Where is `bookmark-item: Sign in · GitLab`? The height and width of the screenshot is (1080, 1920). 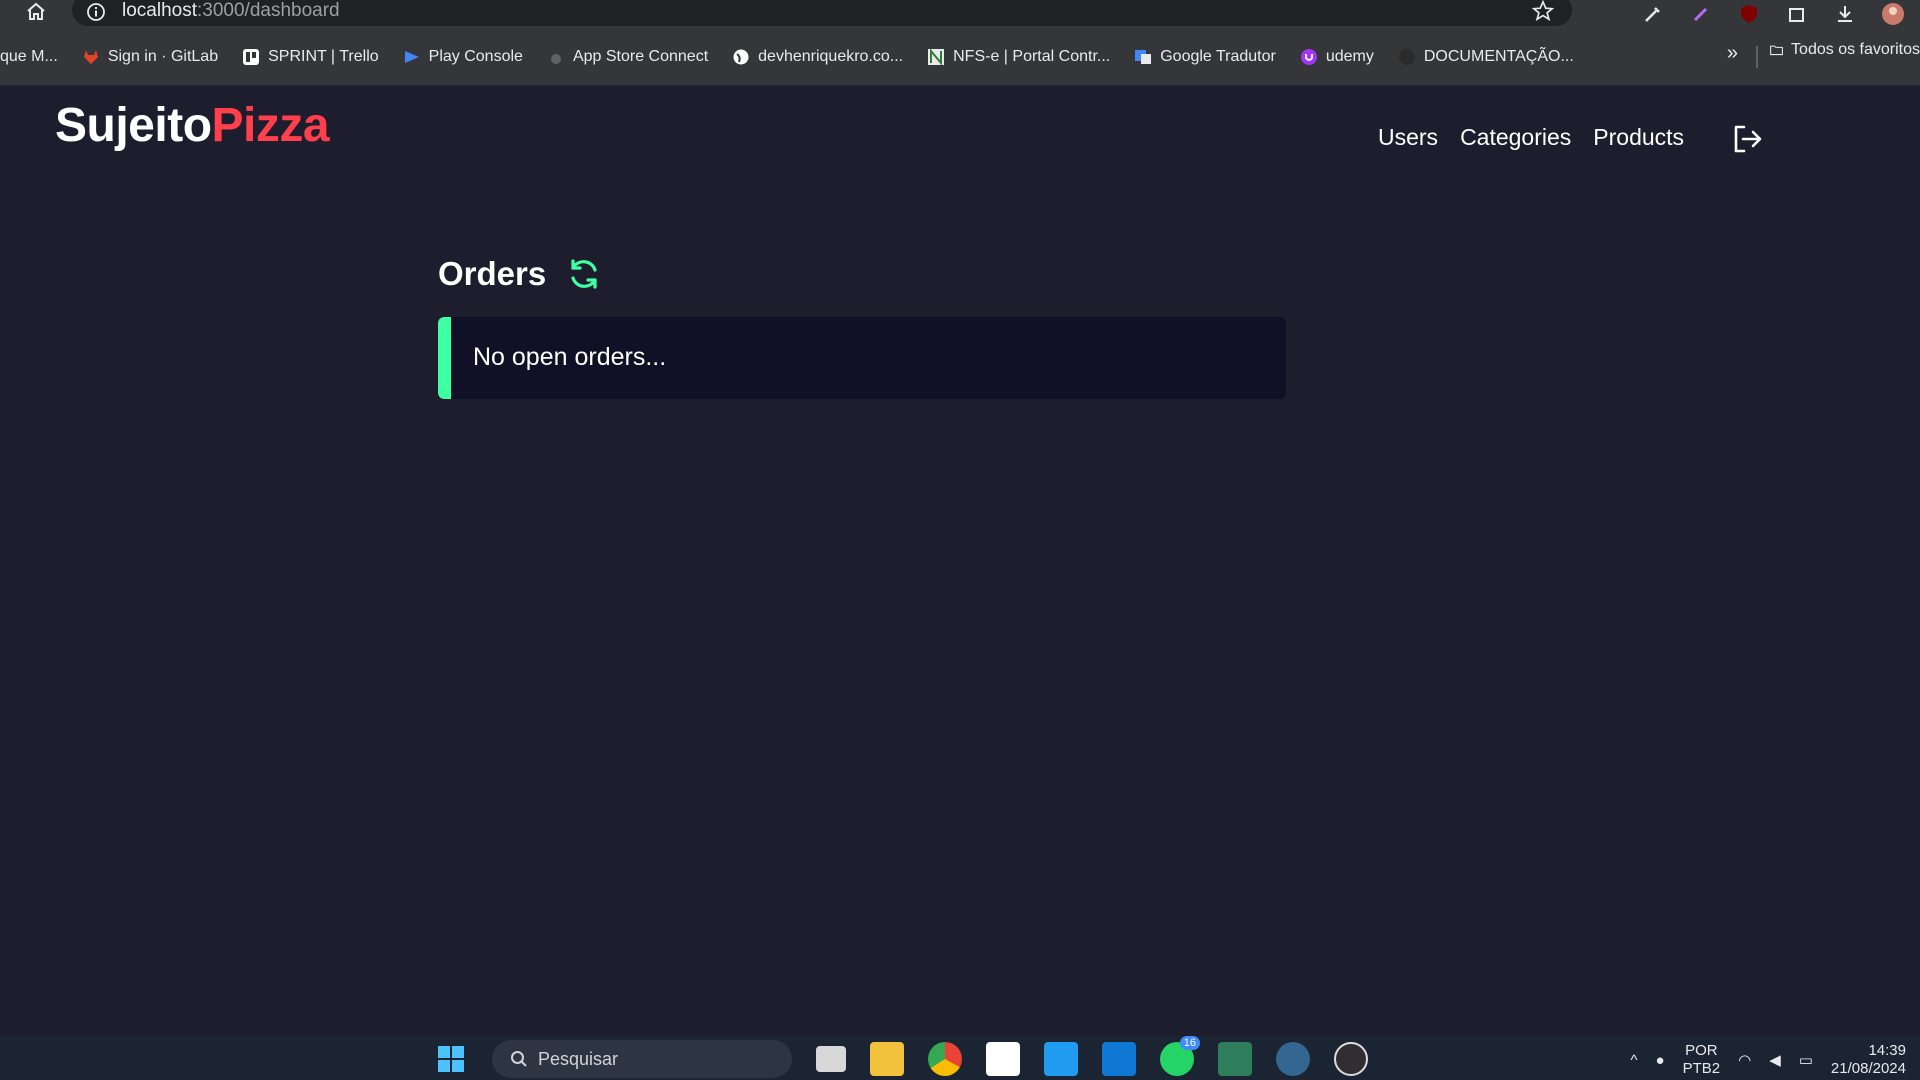
bookmark-item: Sign in · GitLab is located at coordinates (150, 57).